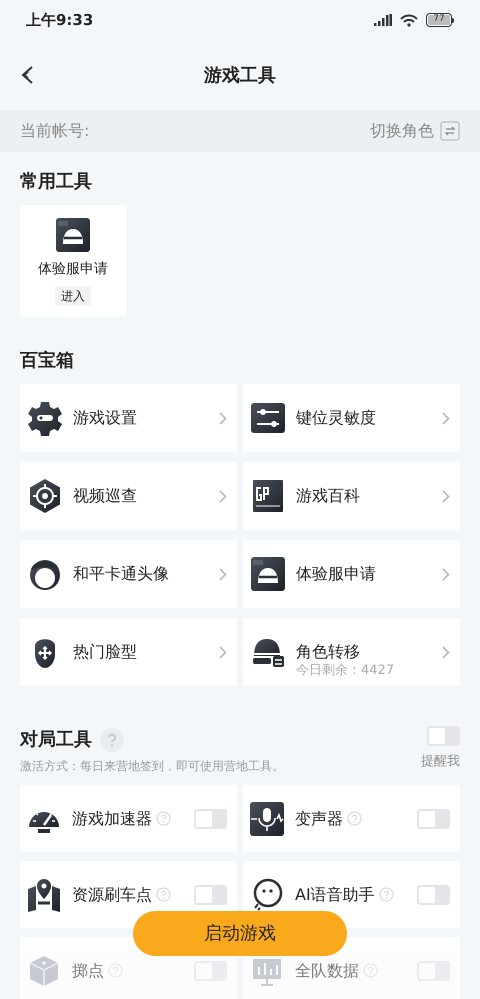  I want to click on start-game-button: 启动游戏, so click(240, 933).